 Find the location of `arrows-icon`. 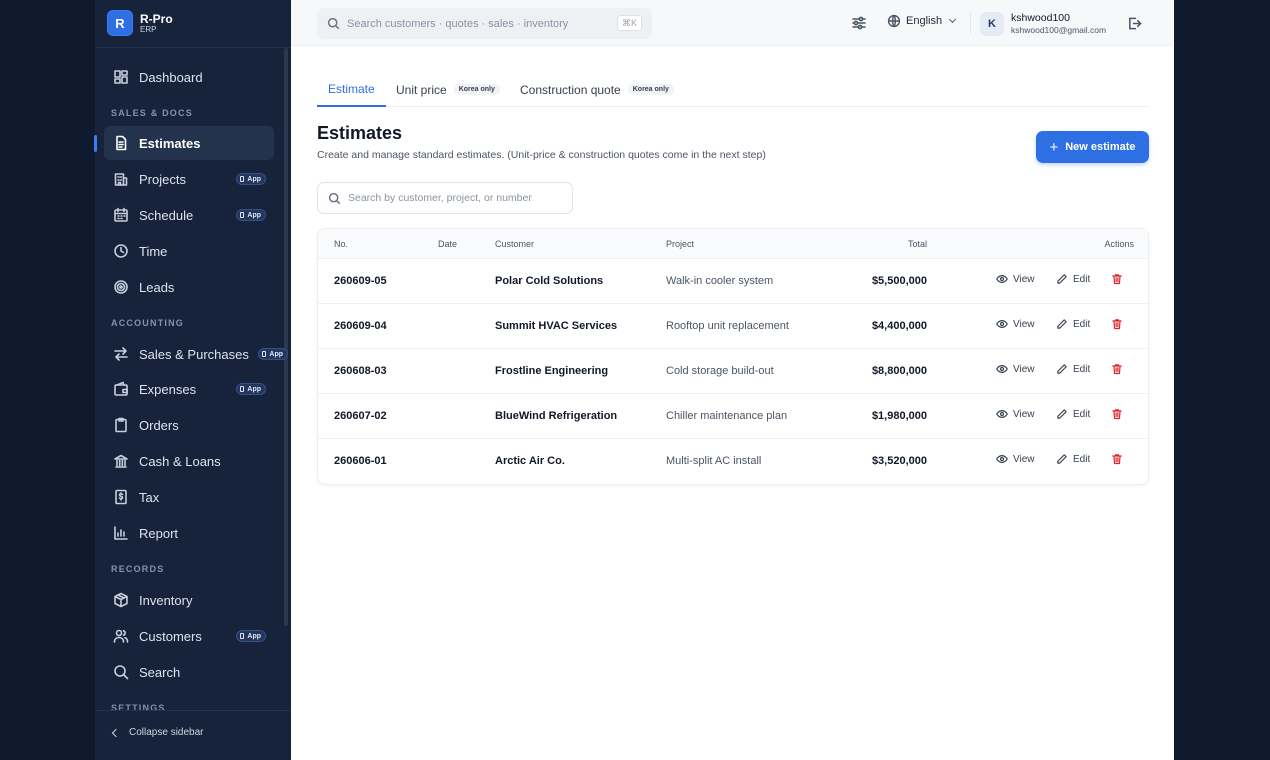

arrows-icon is located at coordinates (121, 354).